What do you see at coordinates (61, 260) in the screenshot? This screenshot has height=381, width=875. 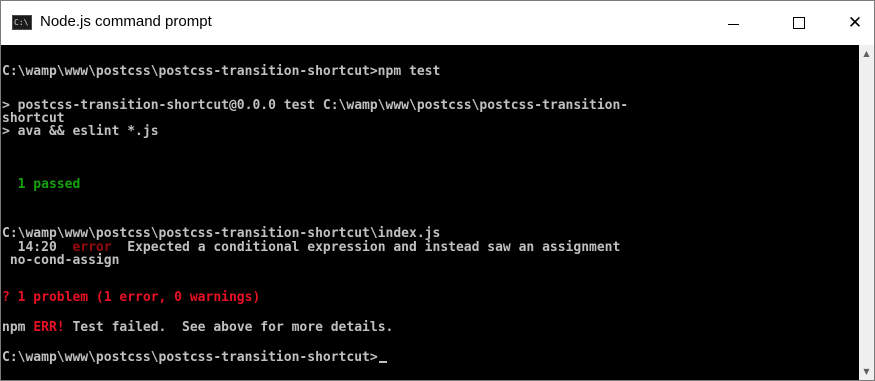 I see `lint-rule-line: no-cond-assign` at bounding box center [61, 260].